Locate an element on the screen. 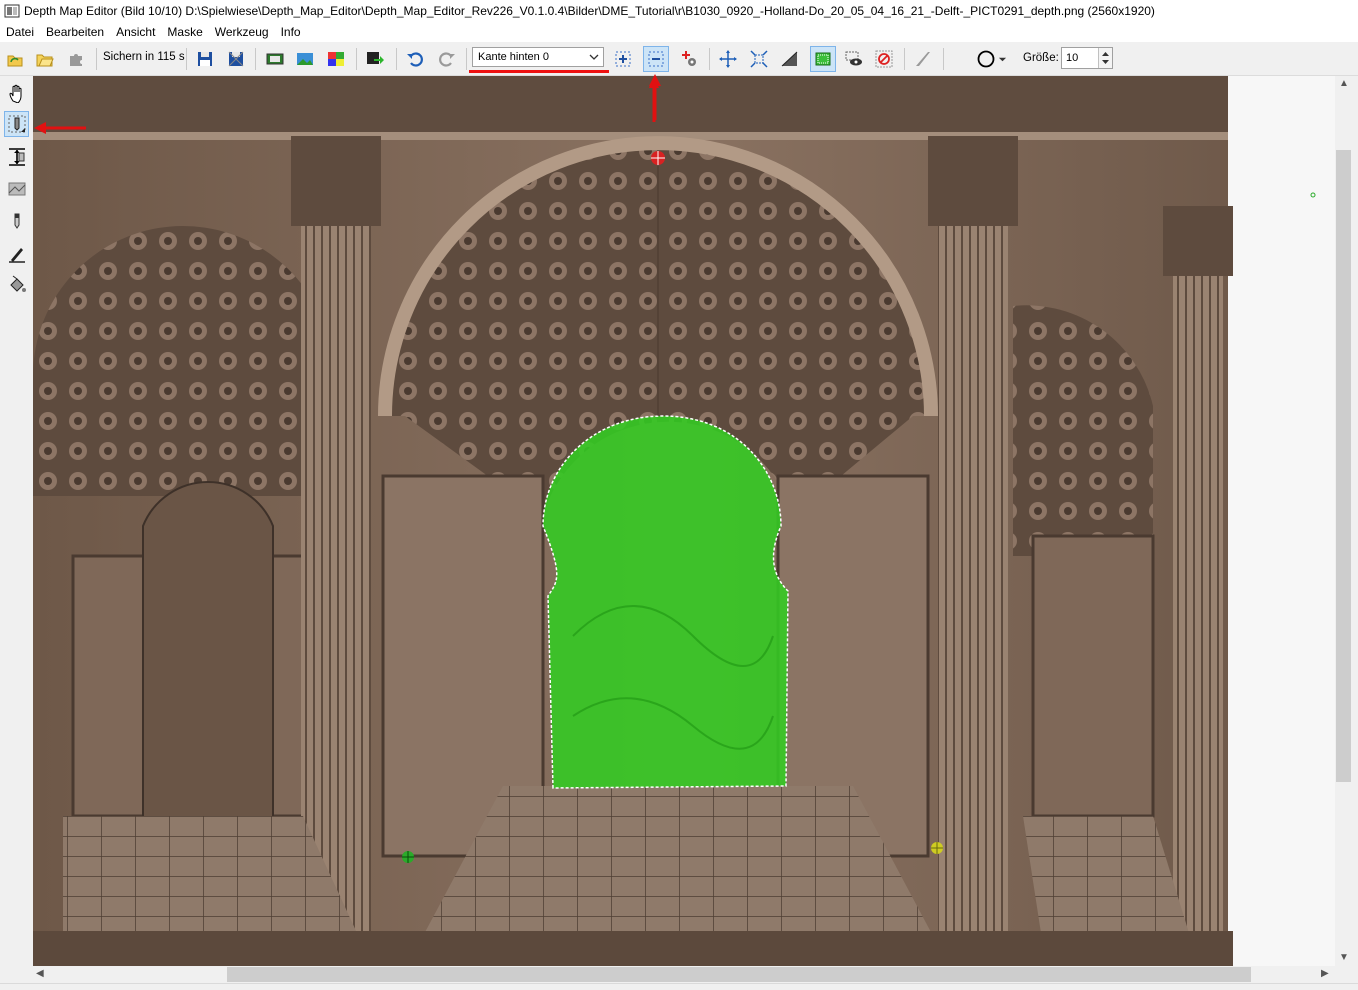 This screenshot has height=990, width=1358. arrows-in-icon is located at coordinates (759, 59).